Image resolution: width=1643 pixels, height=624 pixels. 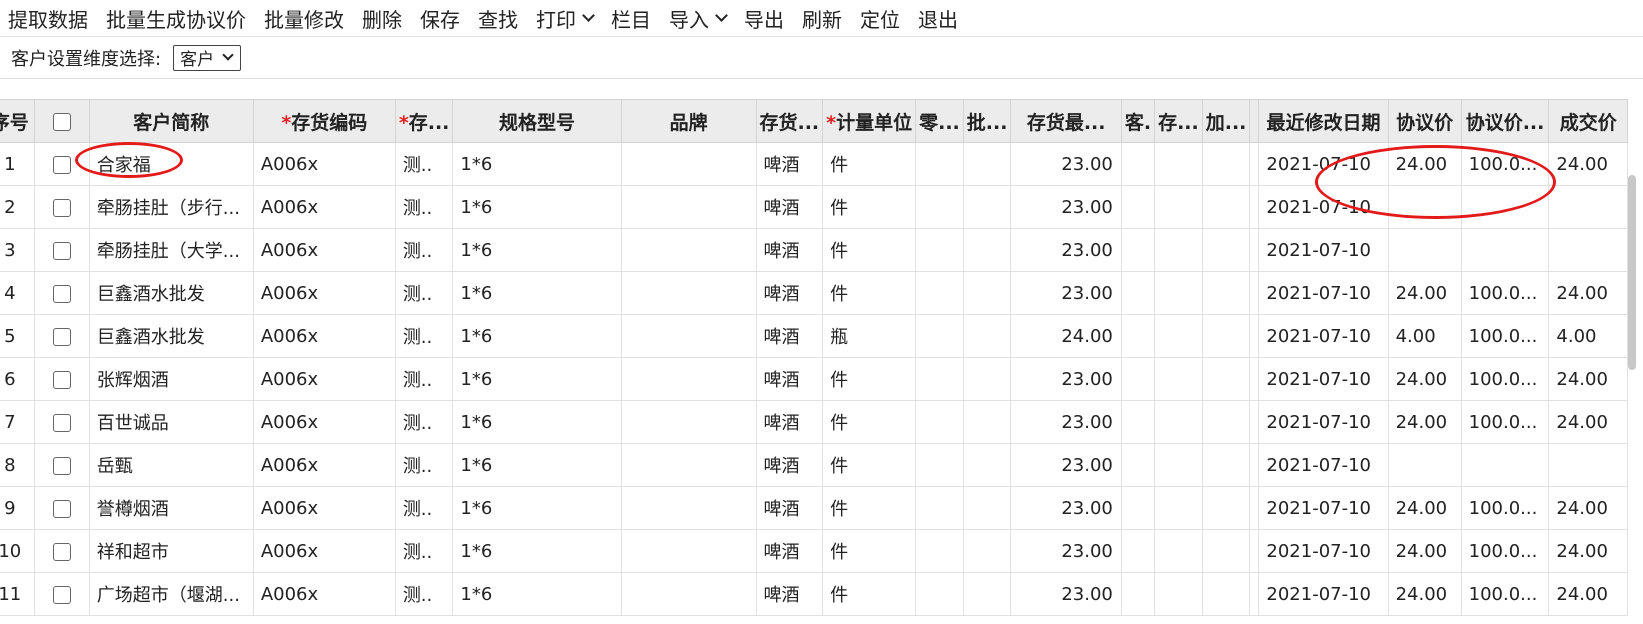 What do you see at coordinates (631, 18) in the screenshot?
I see `toolbar-item-7: 栏目` at bounding box center [631, 18].